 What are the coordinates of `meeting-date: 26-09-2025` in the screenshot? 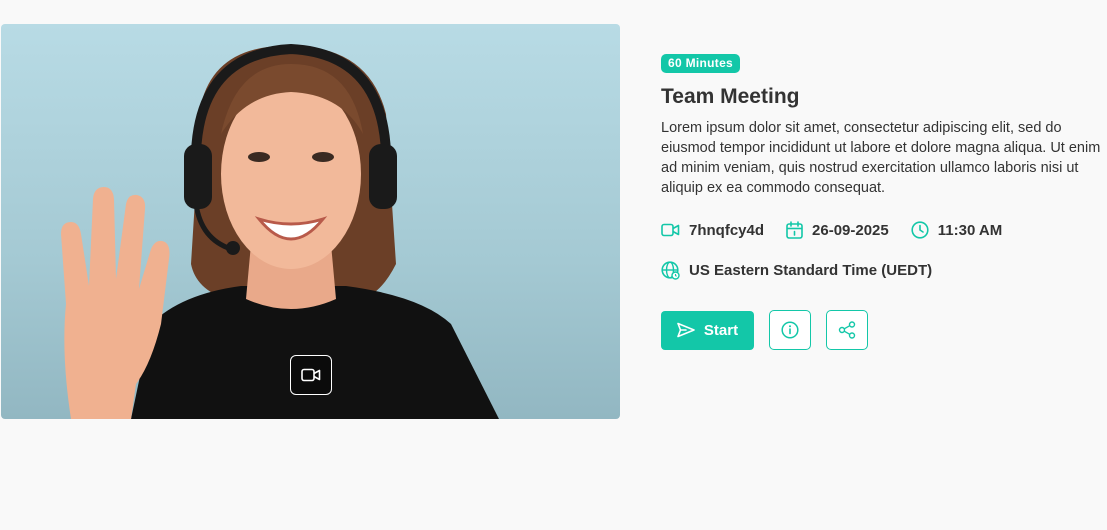 It's located at (837, 230).